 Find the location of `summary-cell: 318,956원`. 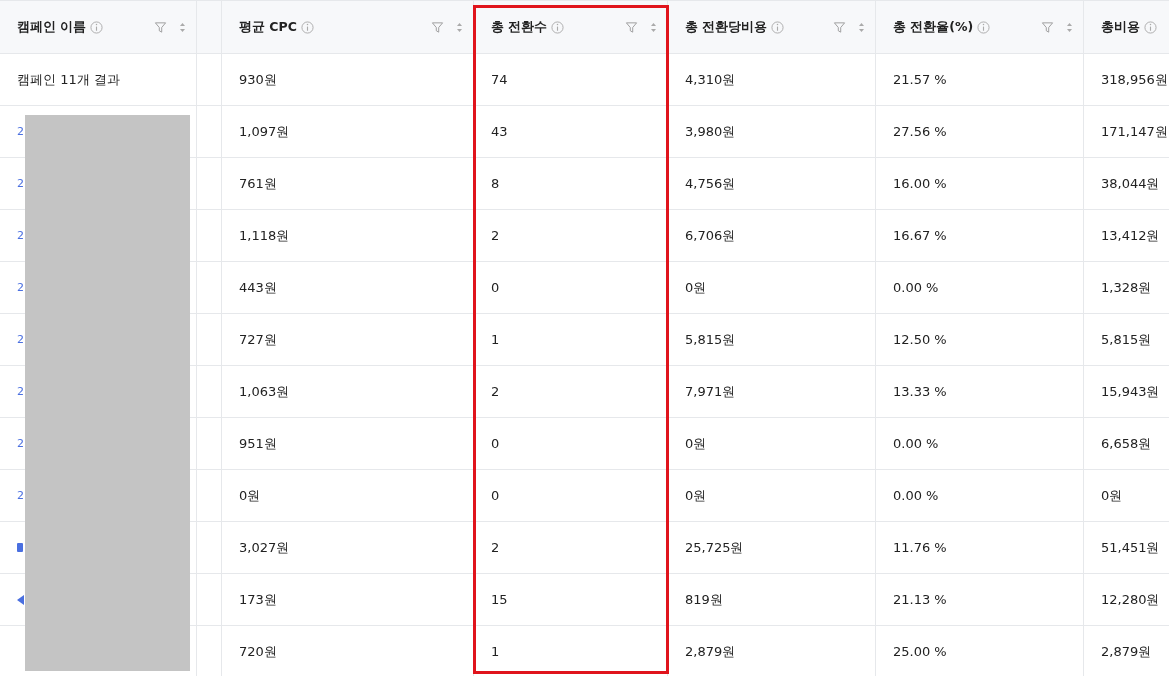

summary-cell: 318,956원 is located at coordinates (1126, 80).